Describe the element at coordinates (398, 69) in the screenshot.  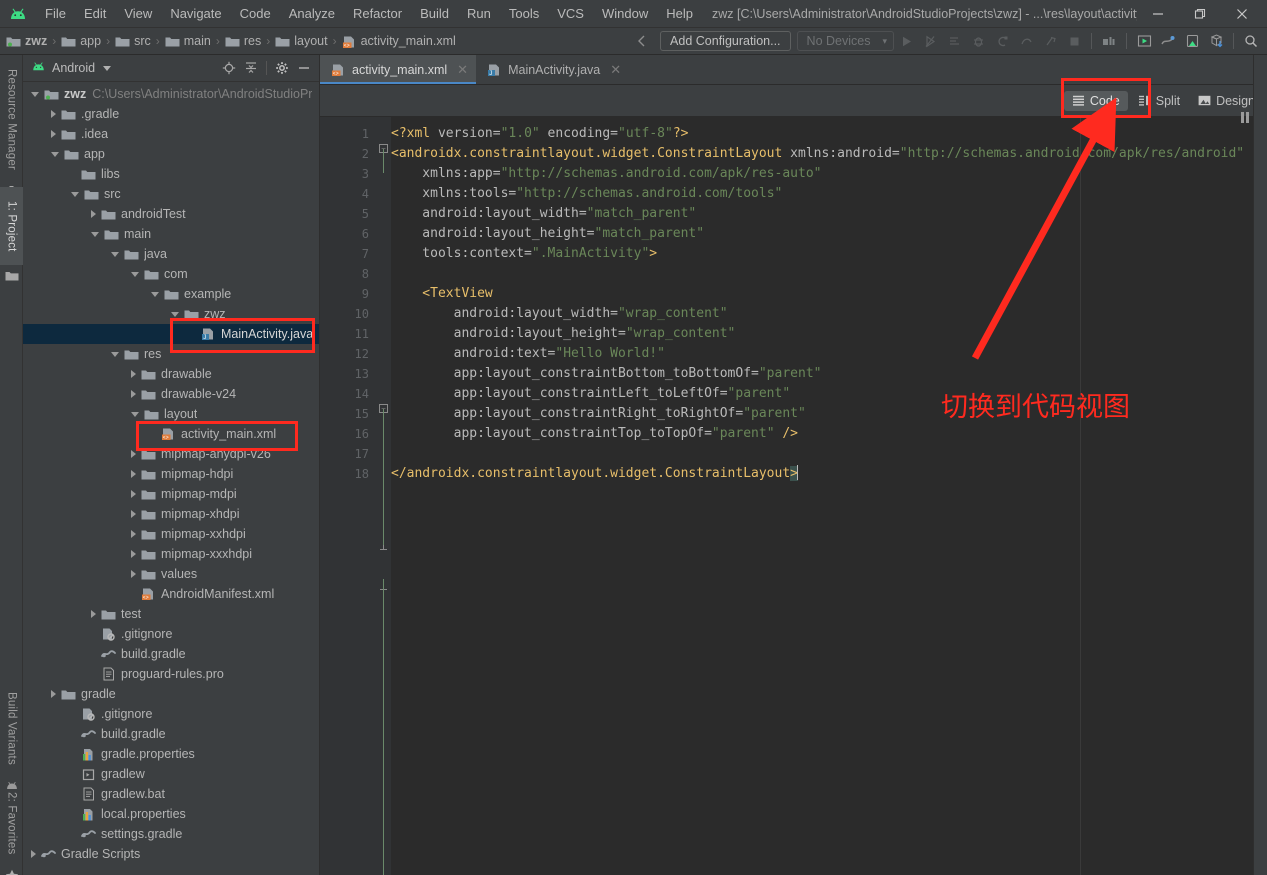
I see `editor-tab-activity-main-xml: <> activity_main.xml ✕` at that location.